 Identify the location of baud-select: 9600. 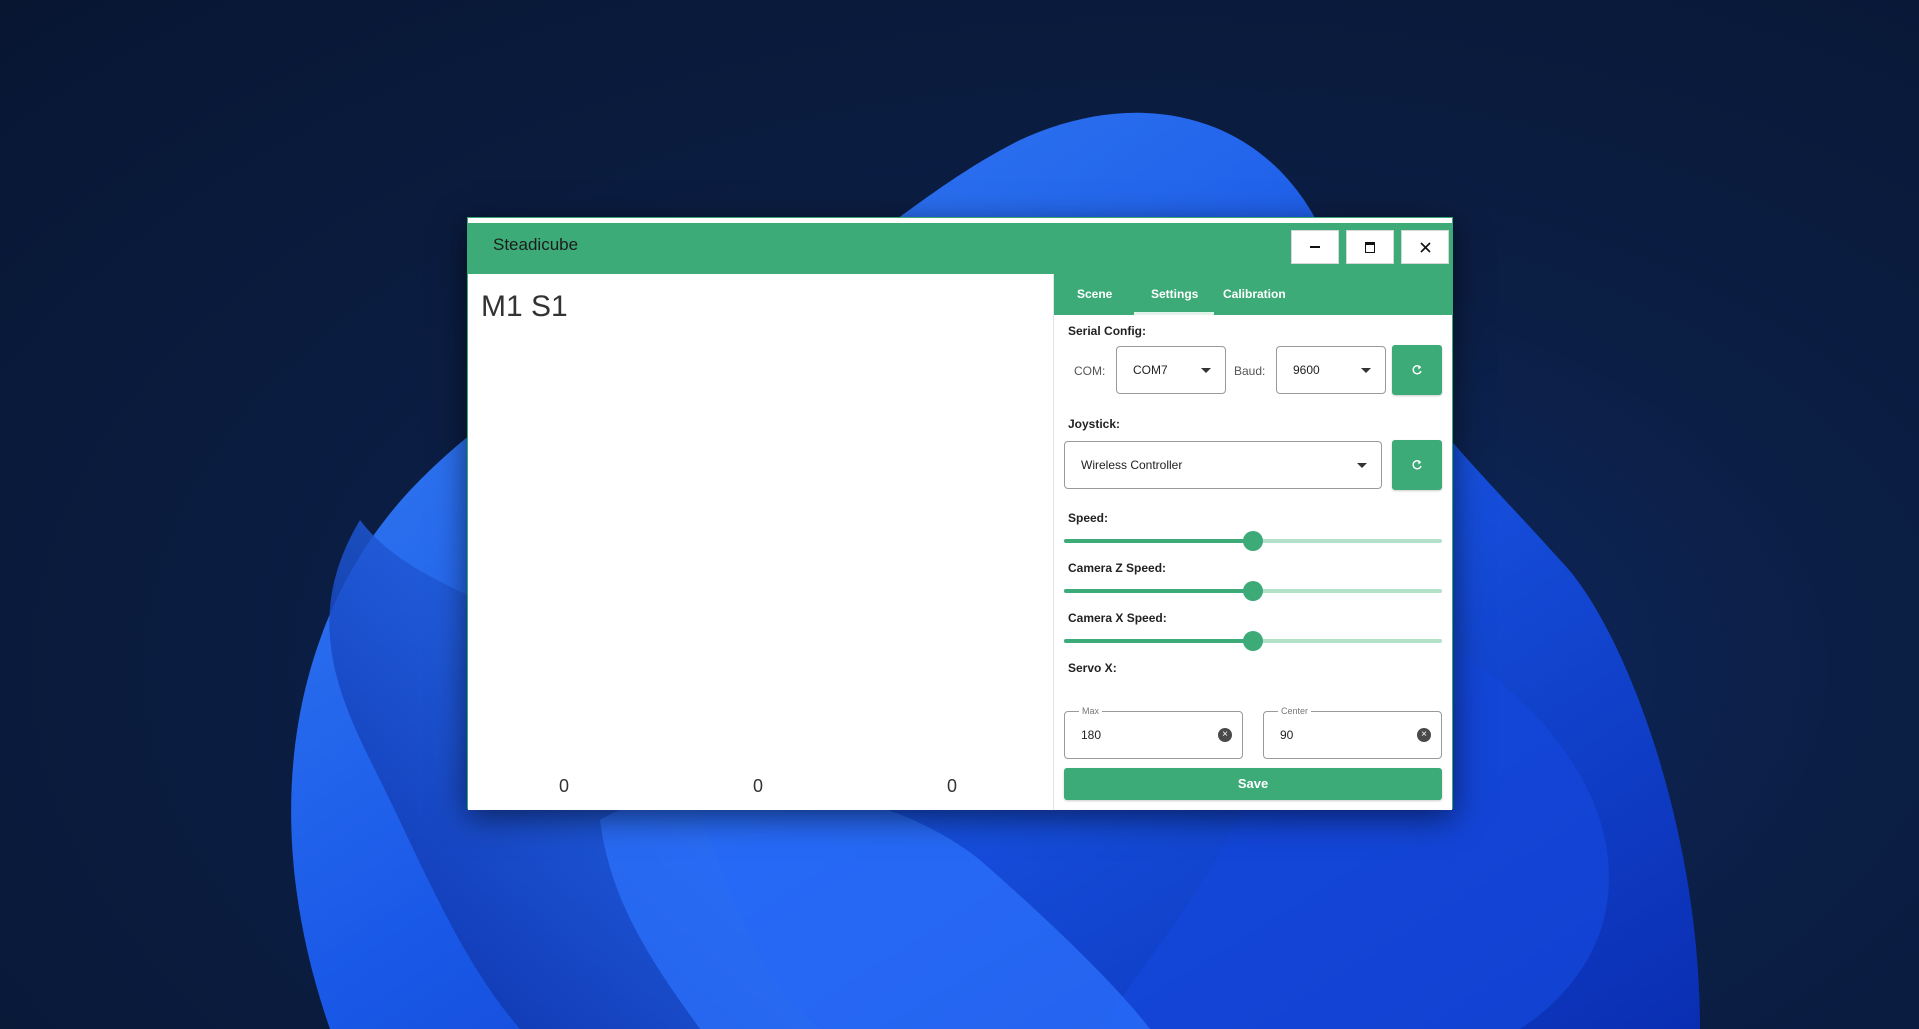
(1331, 370).